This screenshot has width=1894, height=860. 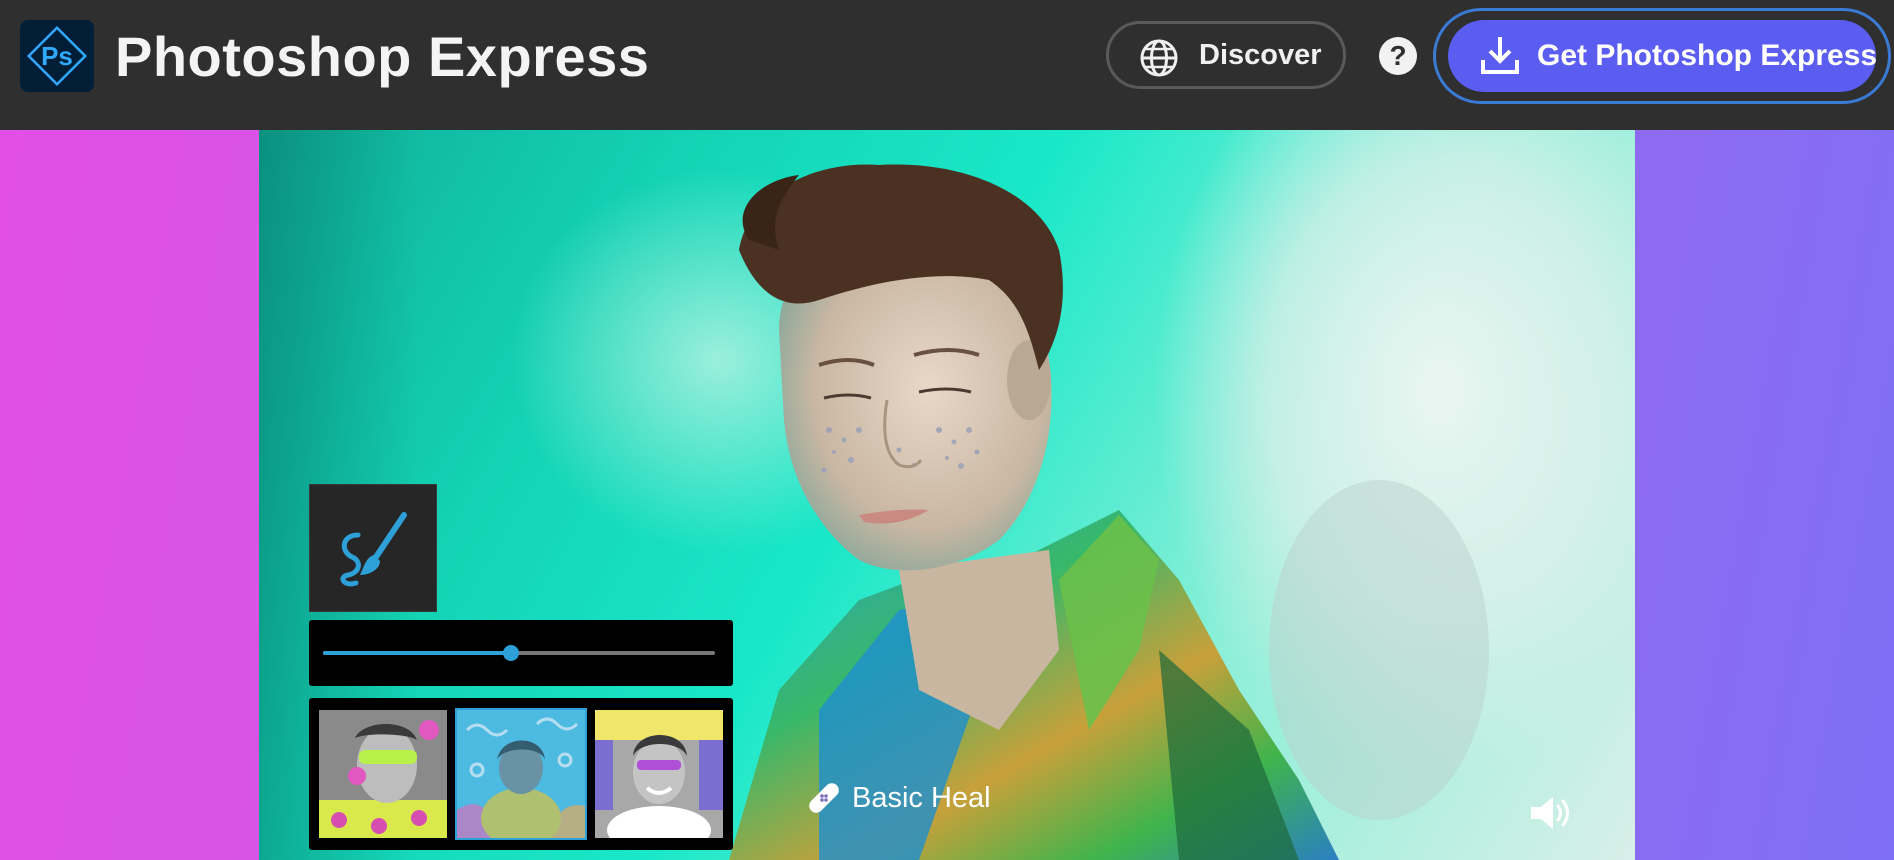 I want to click on volume-button, so click(x=1552, y=813).